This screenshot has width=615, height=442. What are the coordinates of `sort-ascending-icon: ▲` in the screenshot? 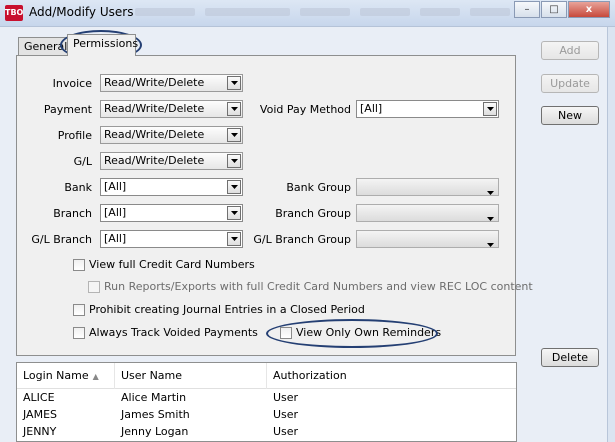 It's located at (95, 376).